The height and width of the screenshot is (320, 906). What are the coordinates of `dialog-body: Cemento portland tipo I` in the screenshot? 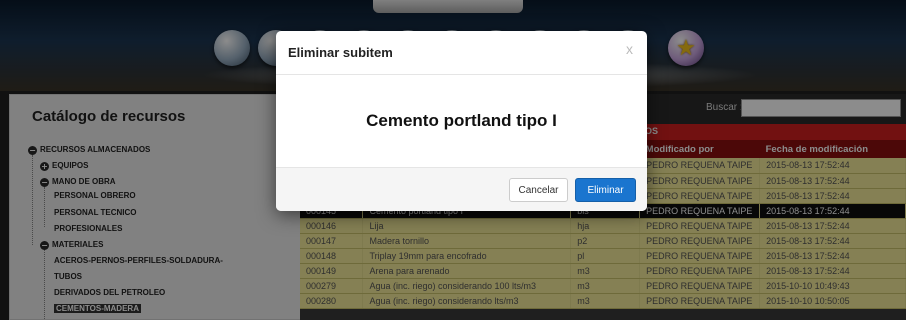 It's located at (461, 121).